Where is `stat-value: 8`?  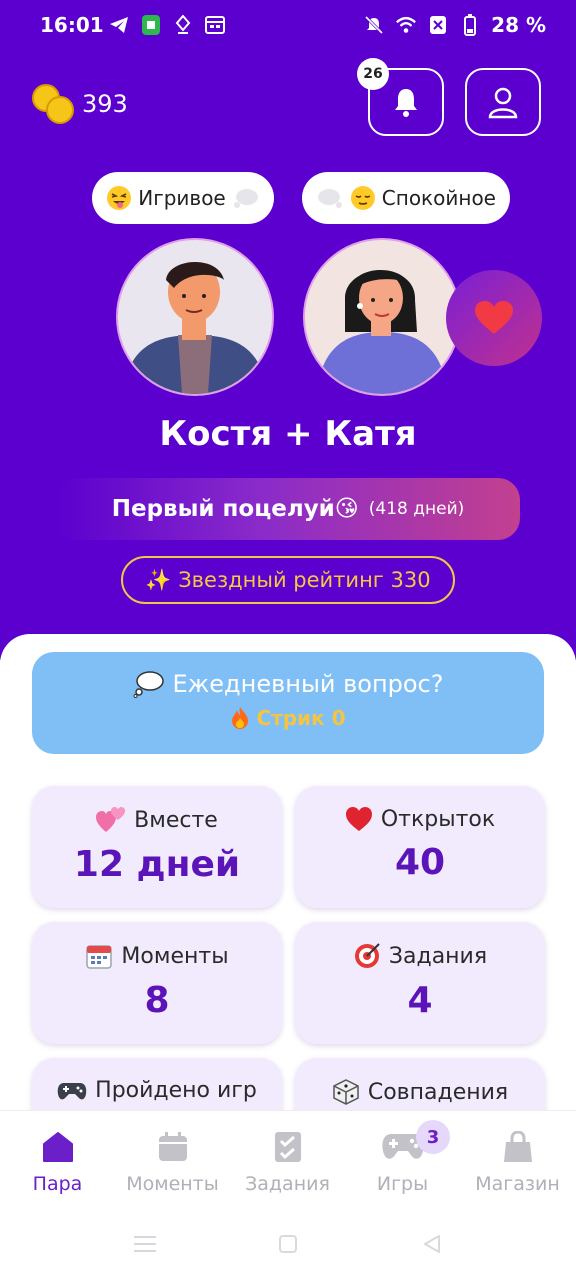 stat-value: 8 is located at coordinates (157, 1000).